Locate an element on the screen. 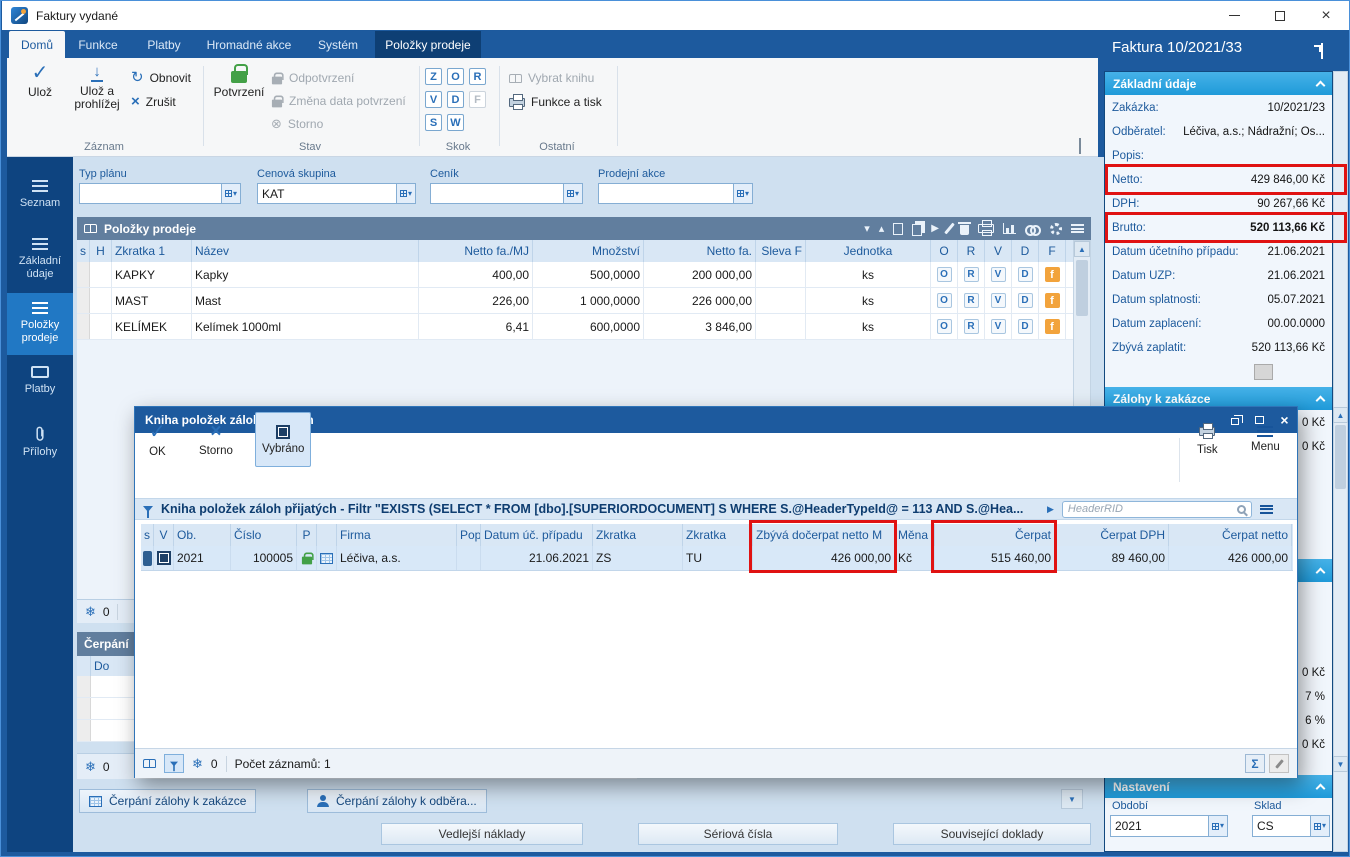 The height and width of the screenshot is (857, 1350). cancel-button: × Zrušit is located at coordinates (153, 102).